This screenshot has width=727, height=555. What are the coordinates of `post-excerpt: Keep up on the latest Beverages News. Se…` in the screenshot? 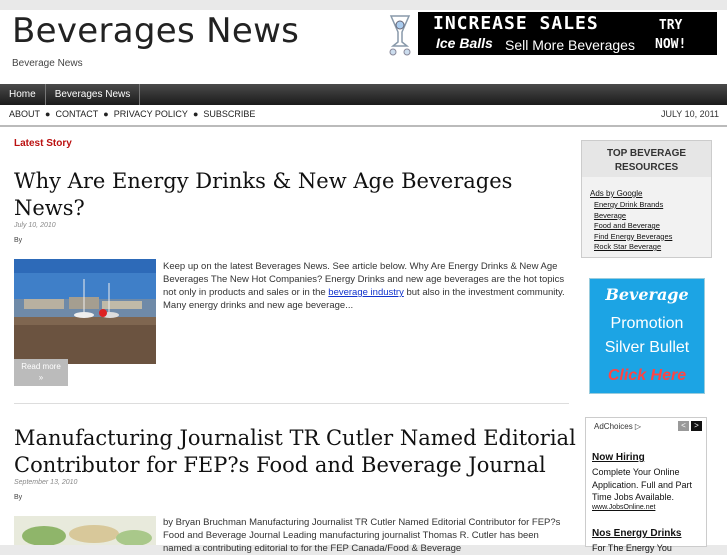 It's located at (365, 286).